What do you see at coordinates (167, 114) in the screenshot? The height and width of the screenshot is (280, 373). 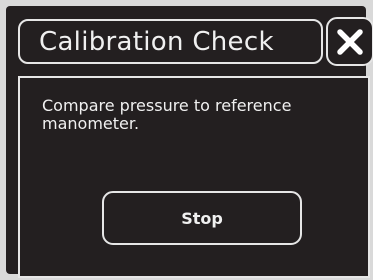 I see `dialog-message: Compare pressure to reference manometer.` at bounding box center [167, 114].